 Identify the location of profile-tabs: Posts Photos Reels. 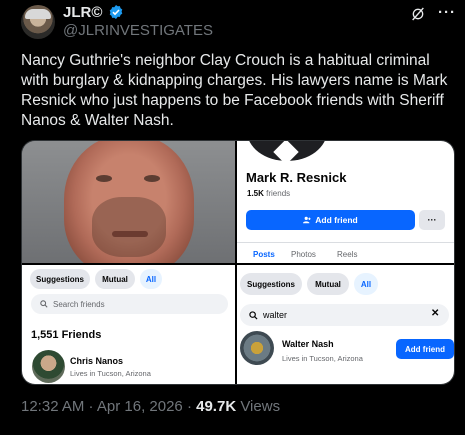
(345, 252).